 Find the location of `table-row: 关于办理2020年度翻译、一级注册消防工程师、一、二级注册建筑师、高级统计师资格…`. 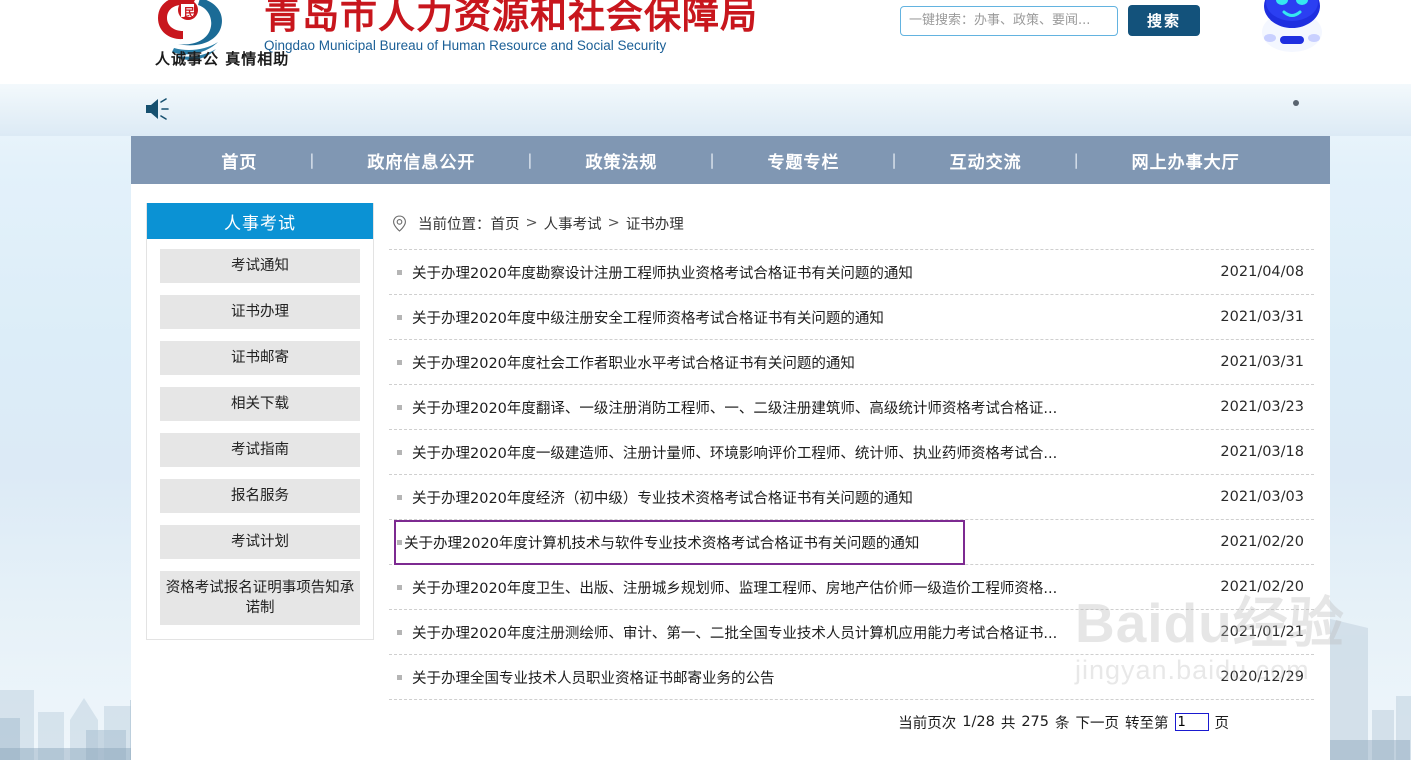

table-row: 关于办理2020年度翻译、一级注册消防工程师、一、二级注册建筑师、高级统计师资格… is located at coordinates (851, 407).